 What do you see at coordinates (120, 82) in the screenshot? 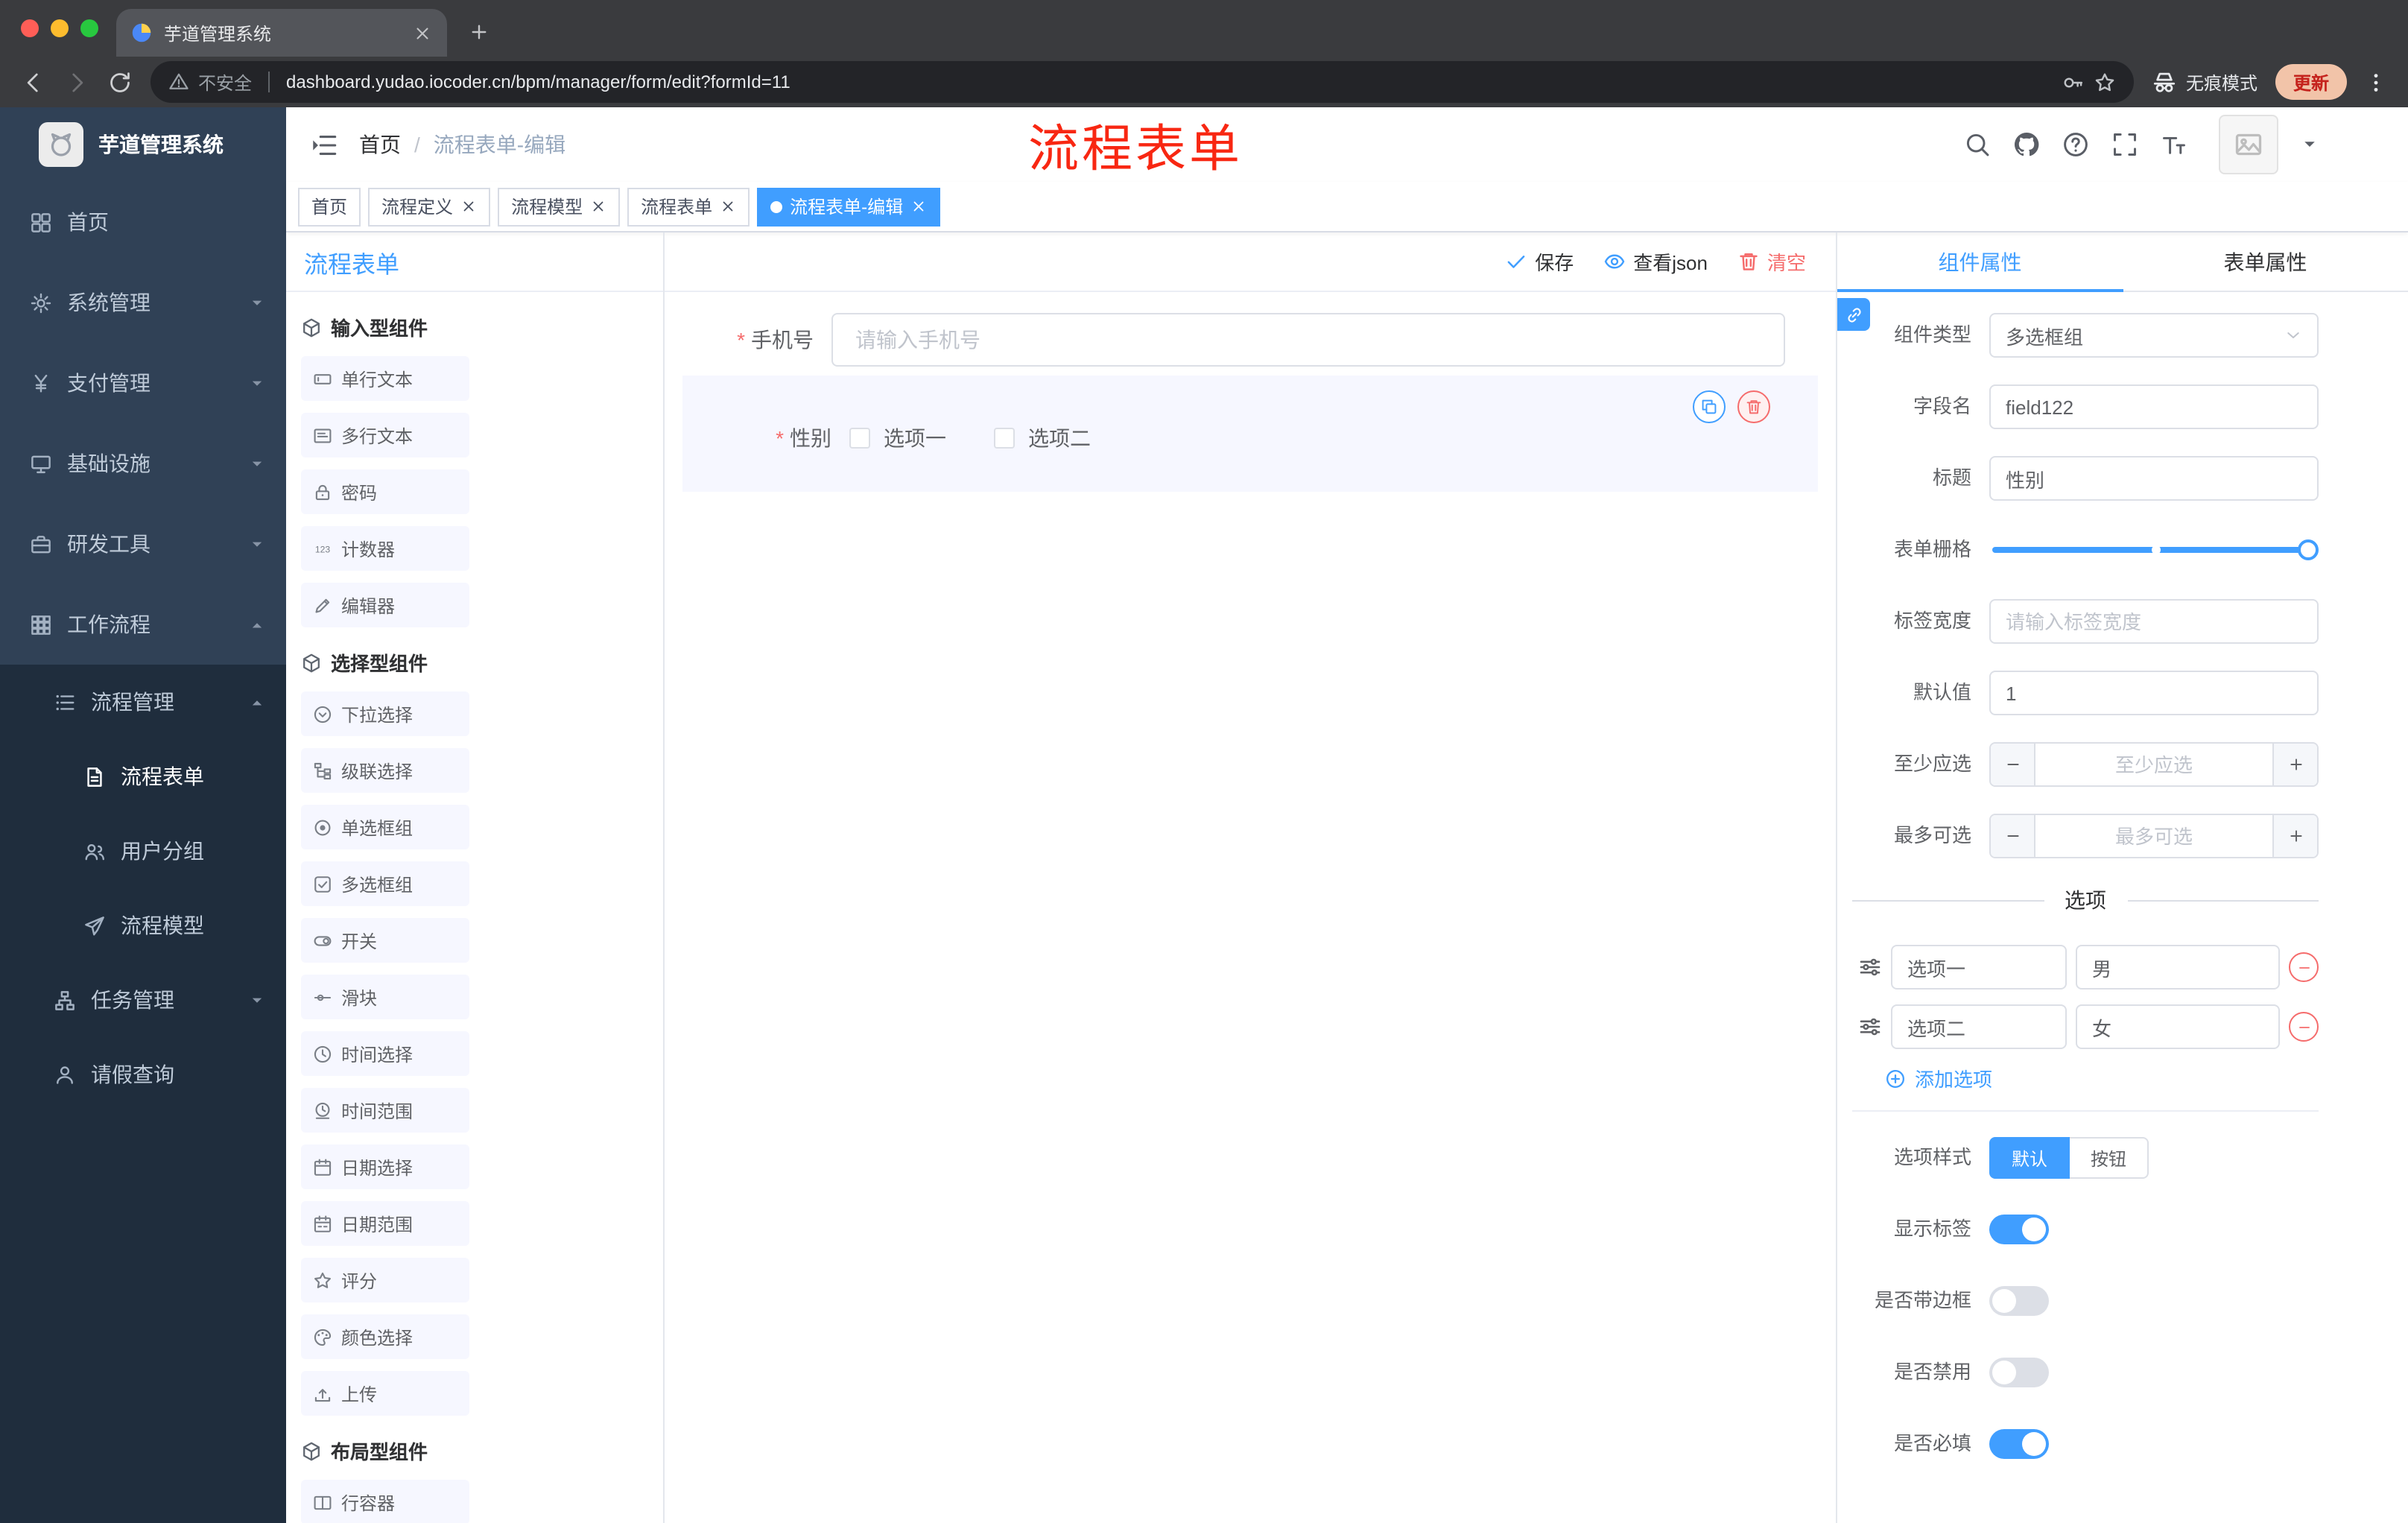
I see `reload-button` at bounding box center [120, 82].